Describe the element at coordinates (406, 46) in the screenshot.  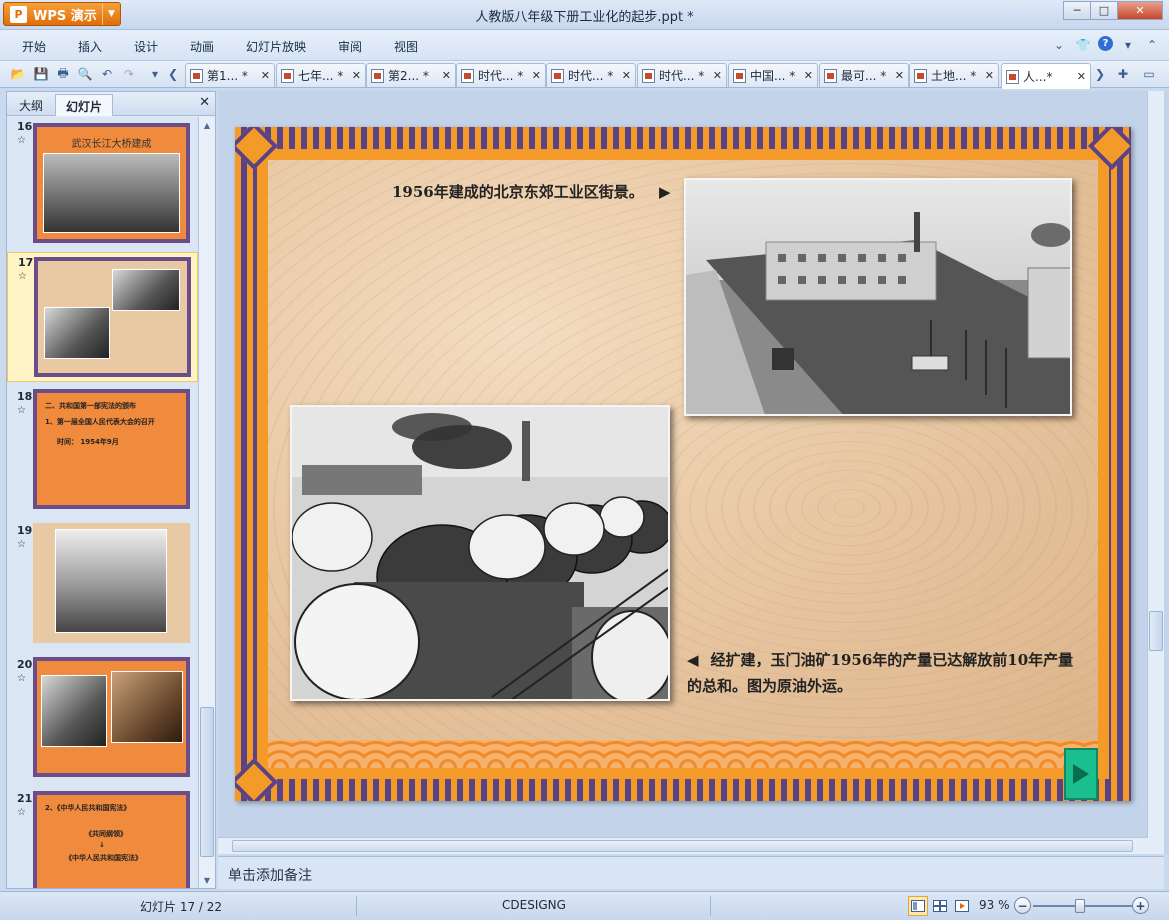
I see `menu-view: 视图` at that location.